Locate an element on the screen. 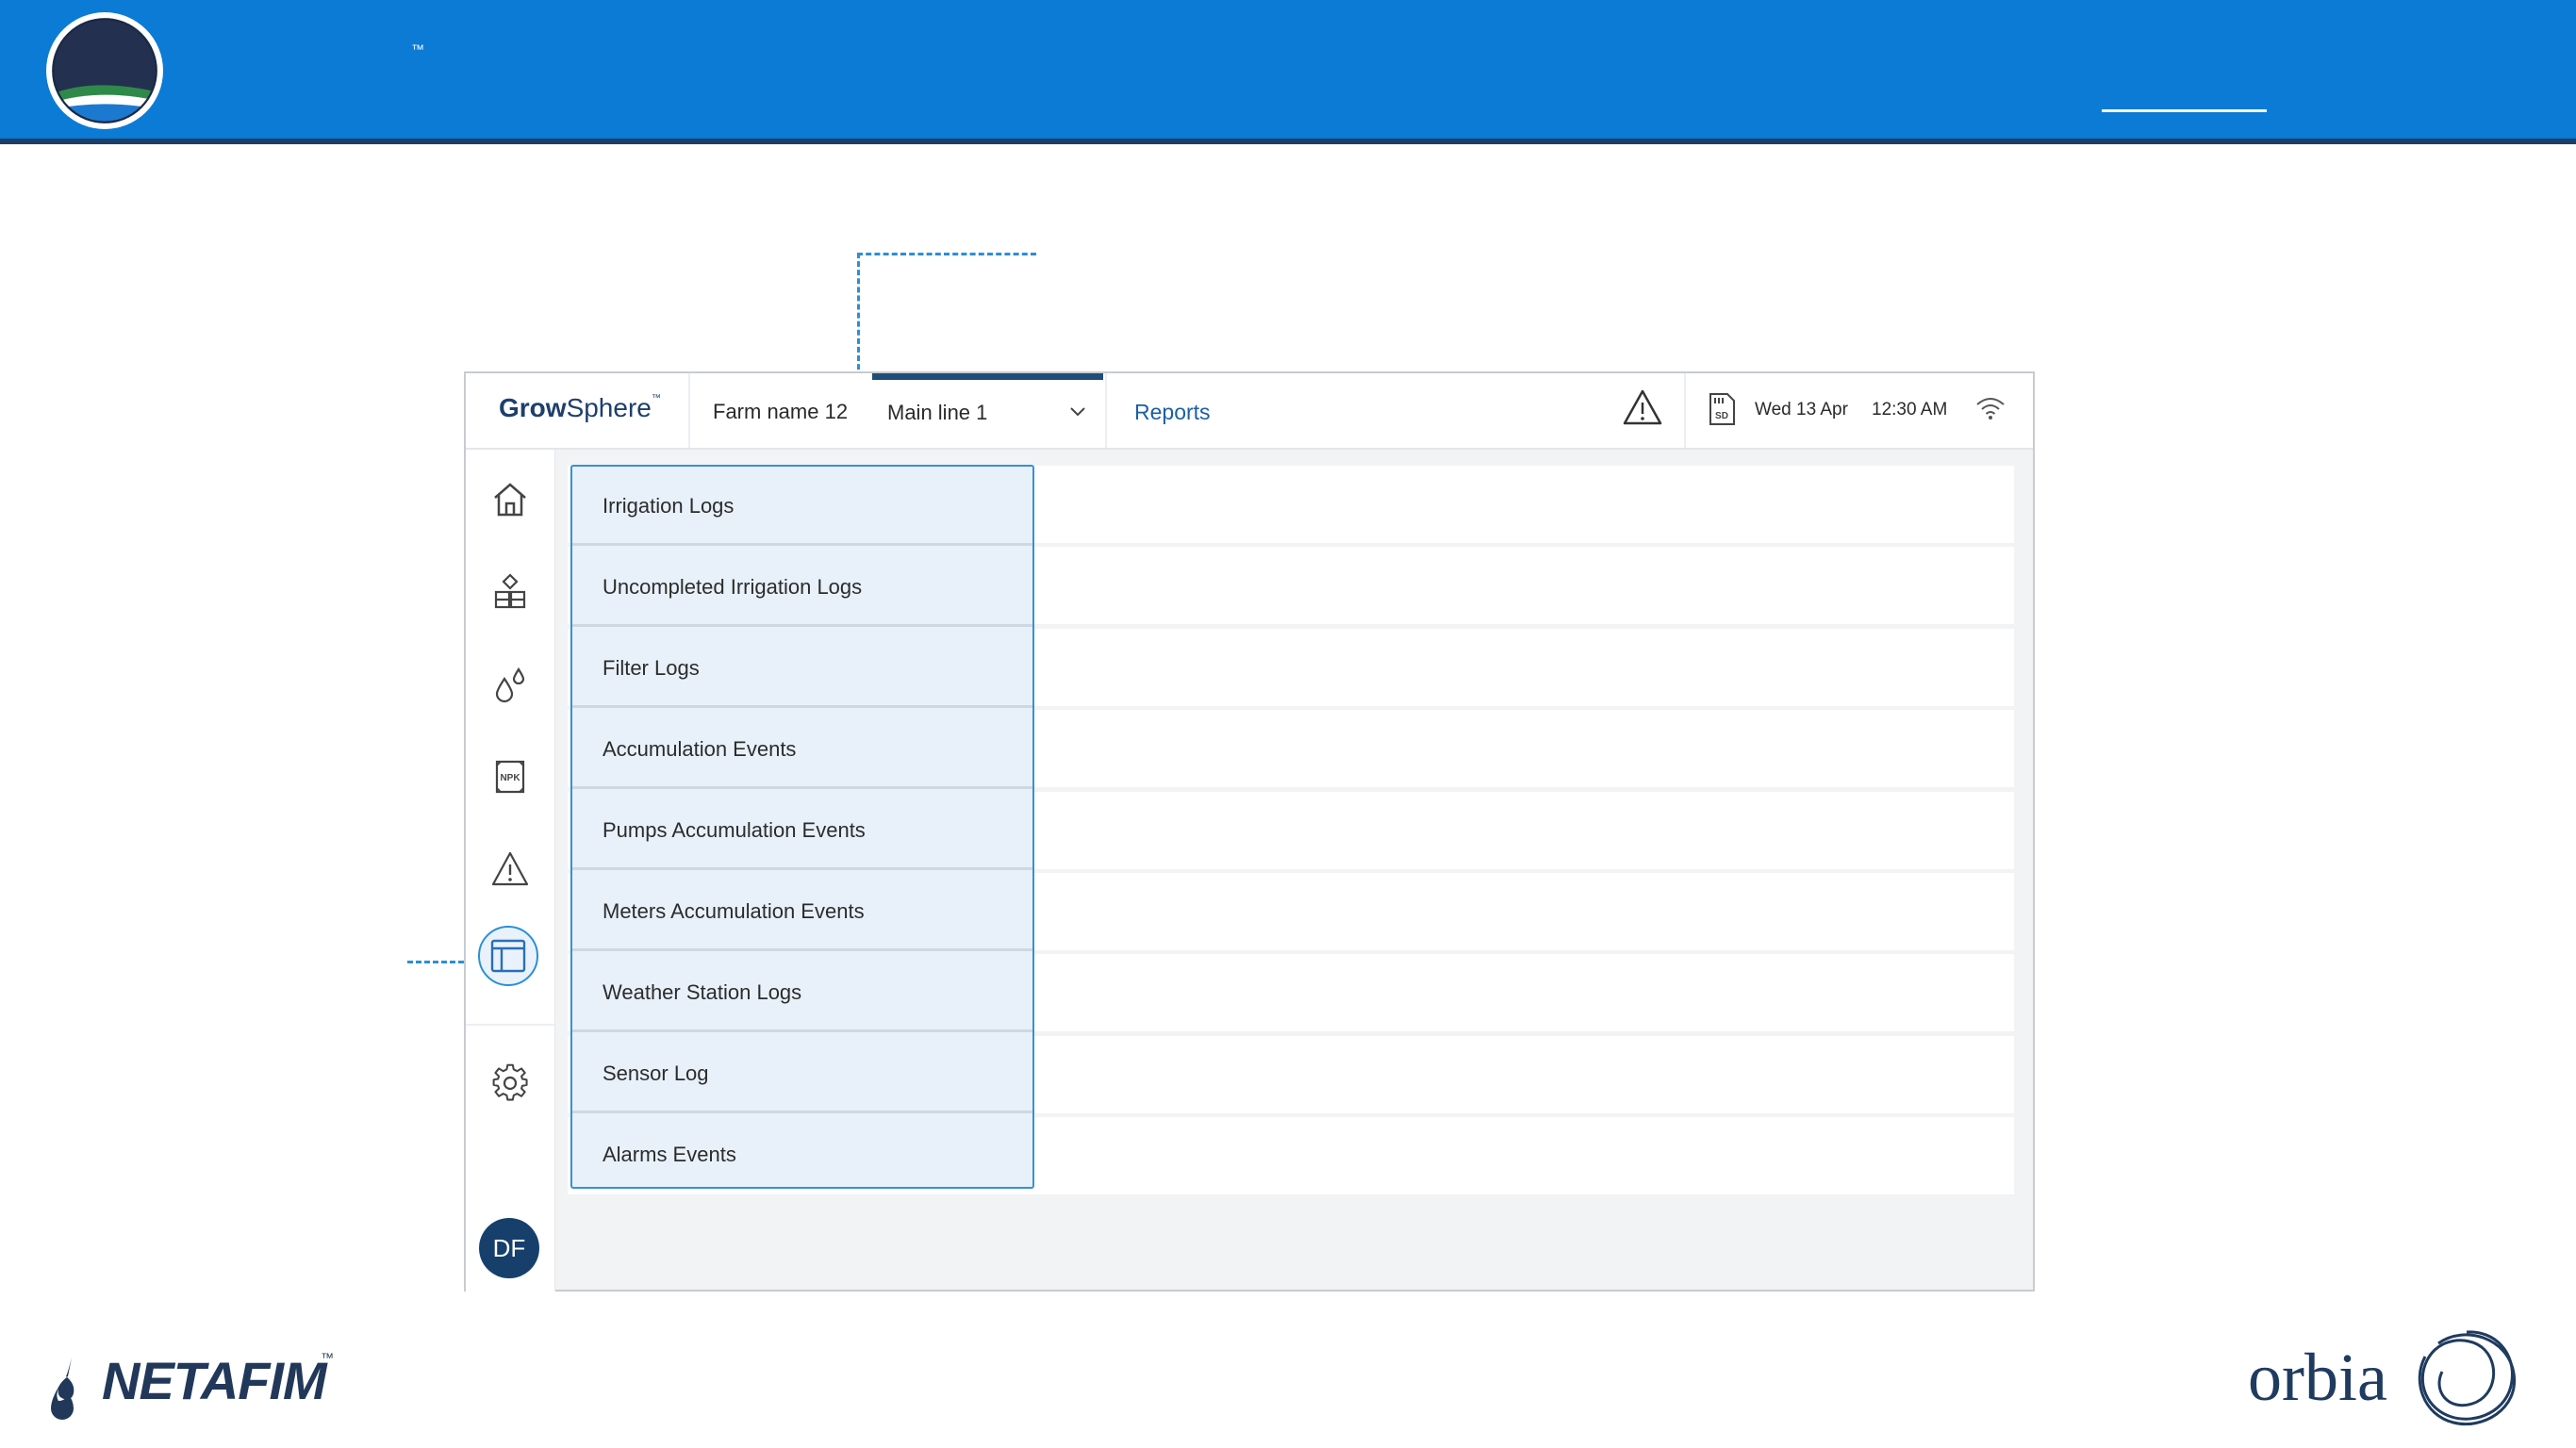 This screenshot has width=2576, height=1448. trademark-mark: ™ is located at coordinates (417, 49).